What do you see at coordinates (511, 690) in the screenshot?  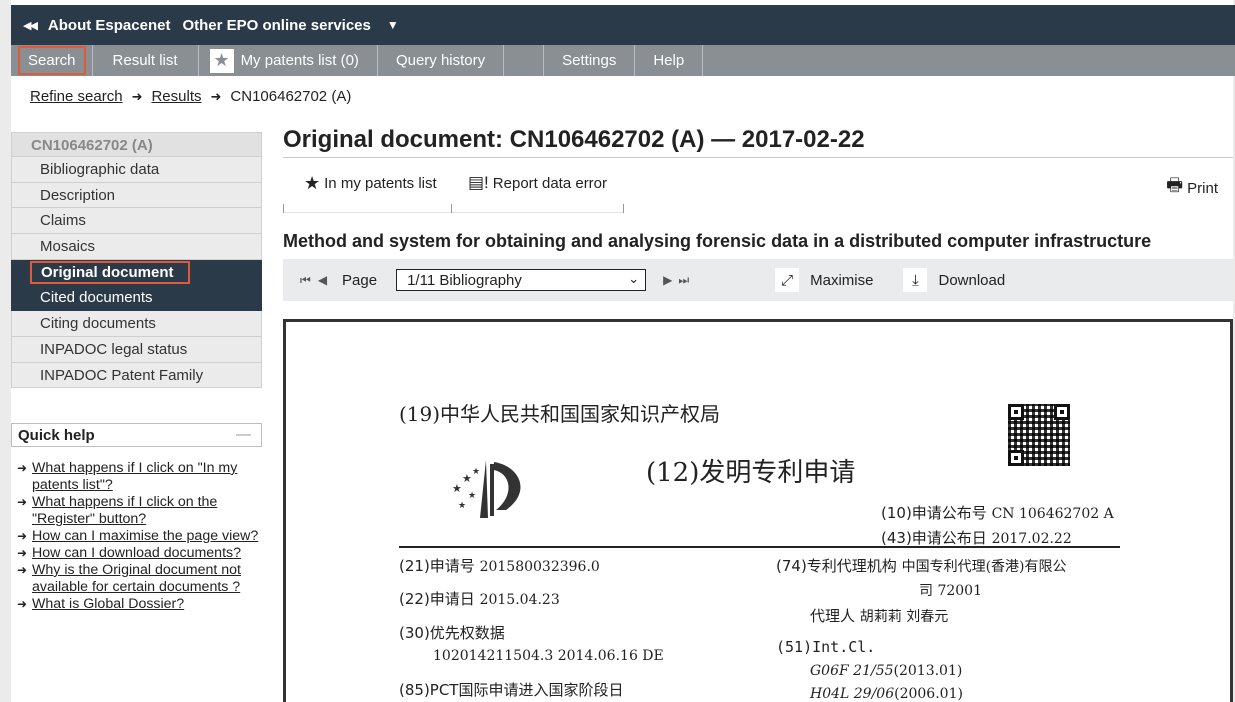 I see `pct-label: (85)PCT国际申请进入国家阶段日` at bounding box center [511, 690].